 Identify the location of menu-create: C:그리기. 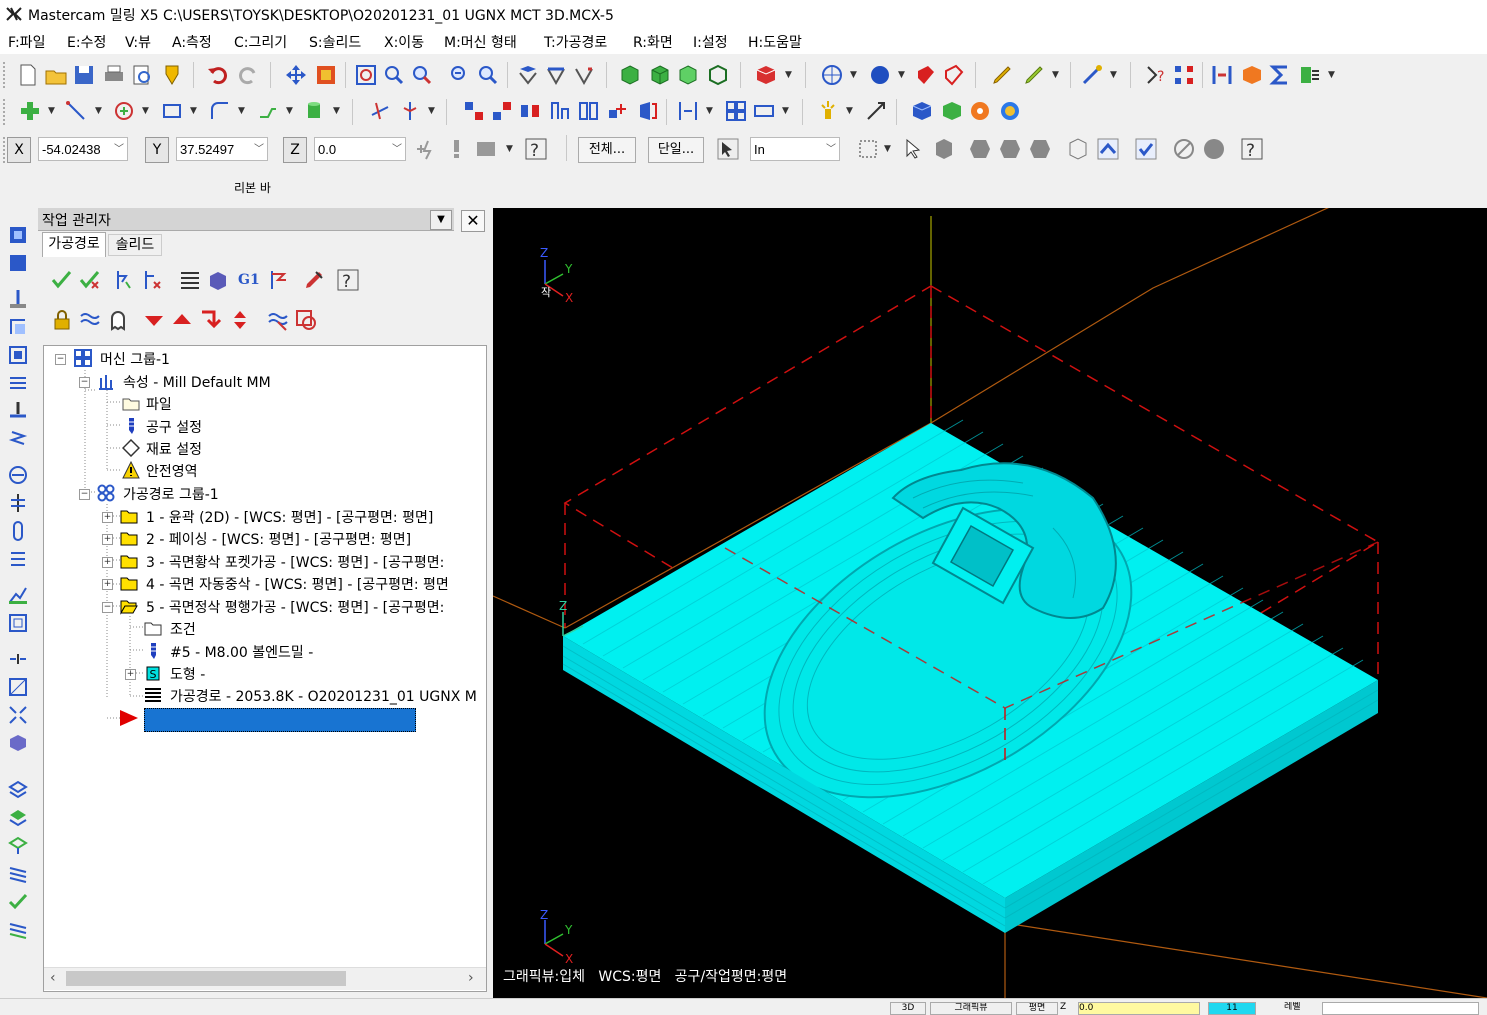
(260, 42).